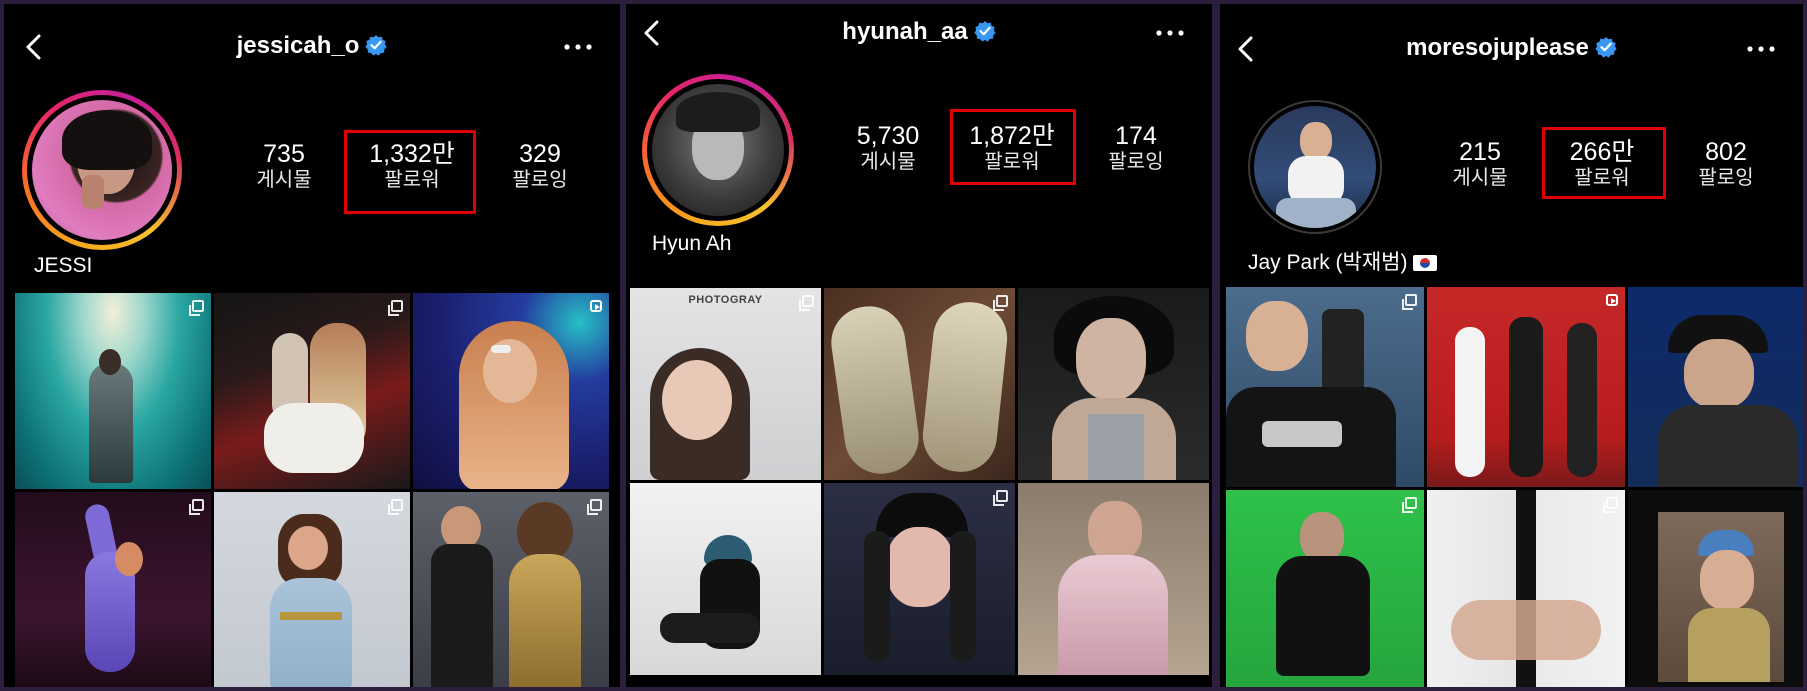 This screenshot has width=1807, height=691. I want to click on avatar-border, so click(1315, 167).